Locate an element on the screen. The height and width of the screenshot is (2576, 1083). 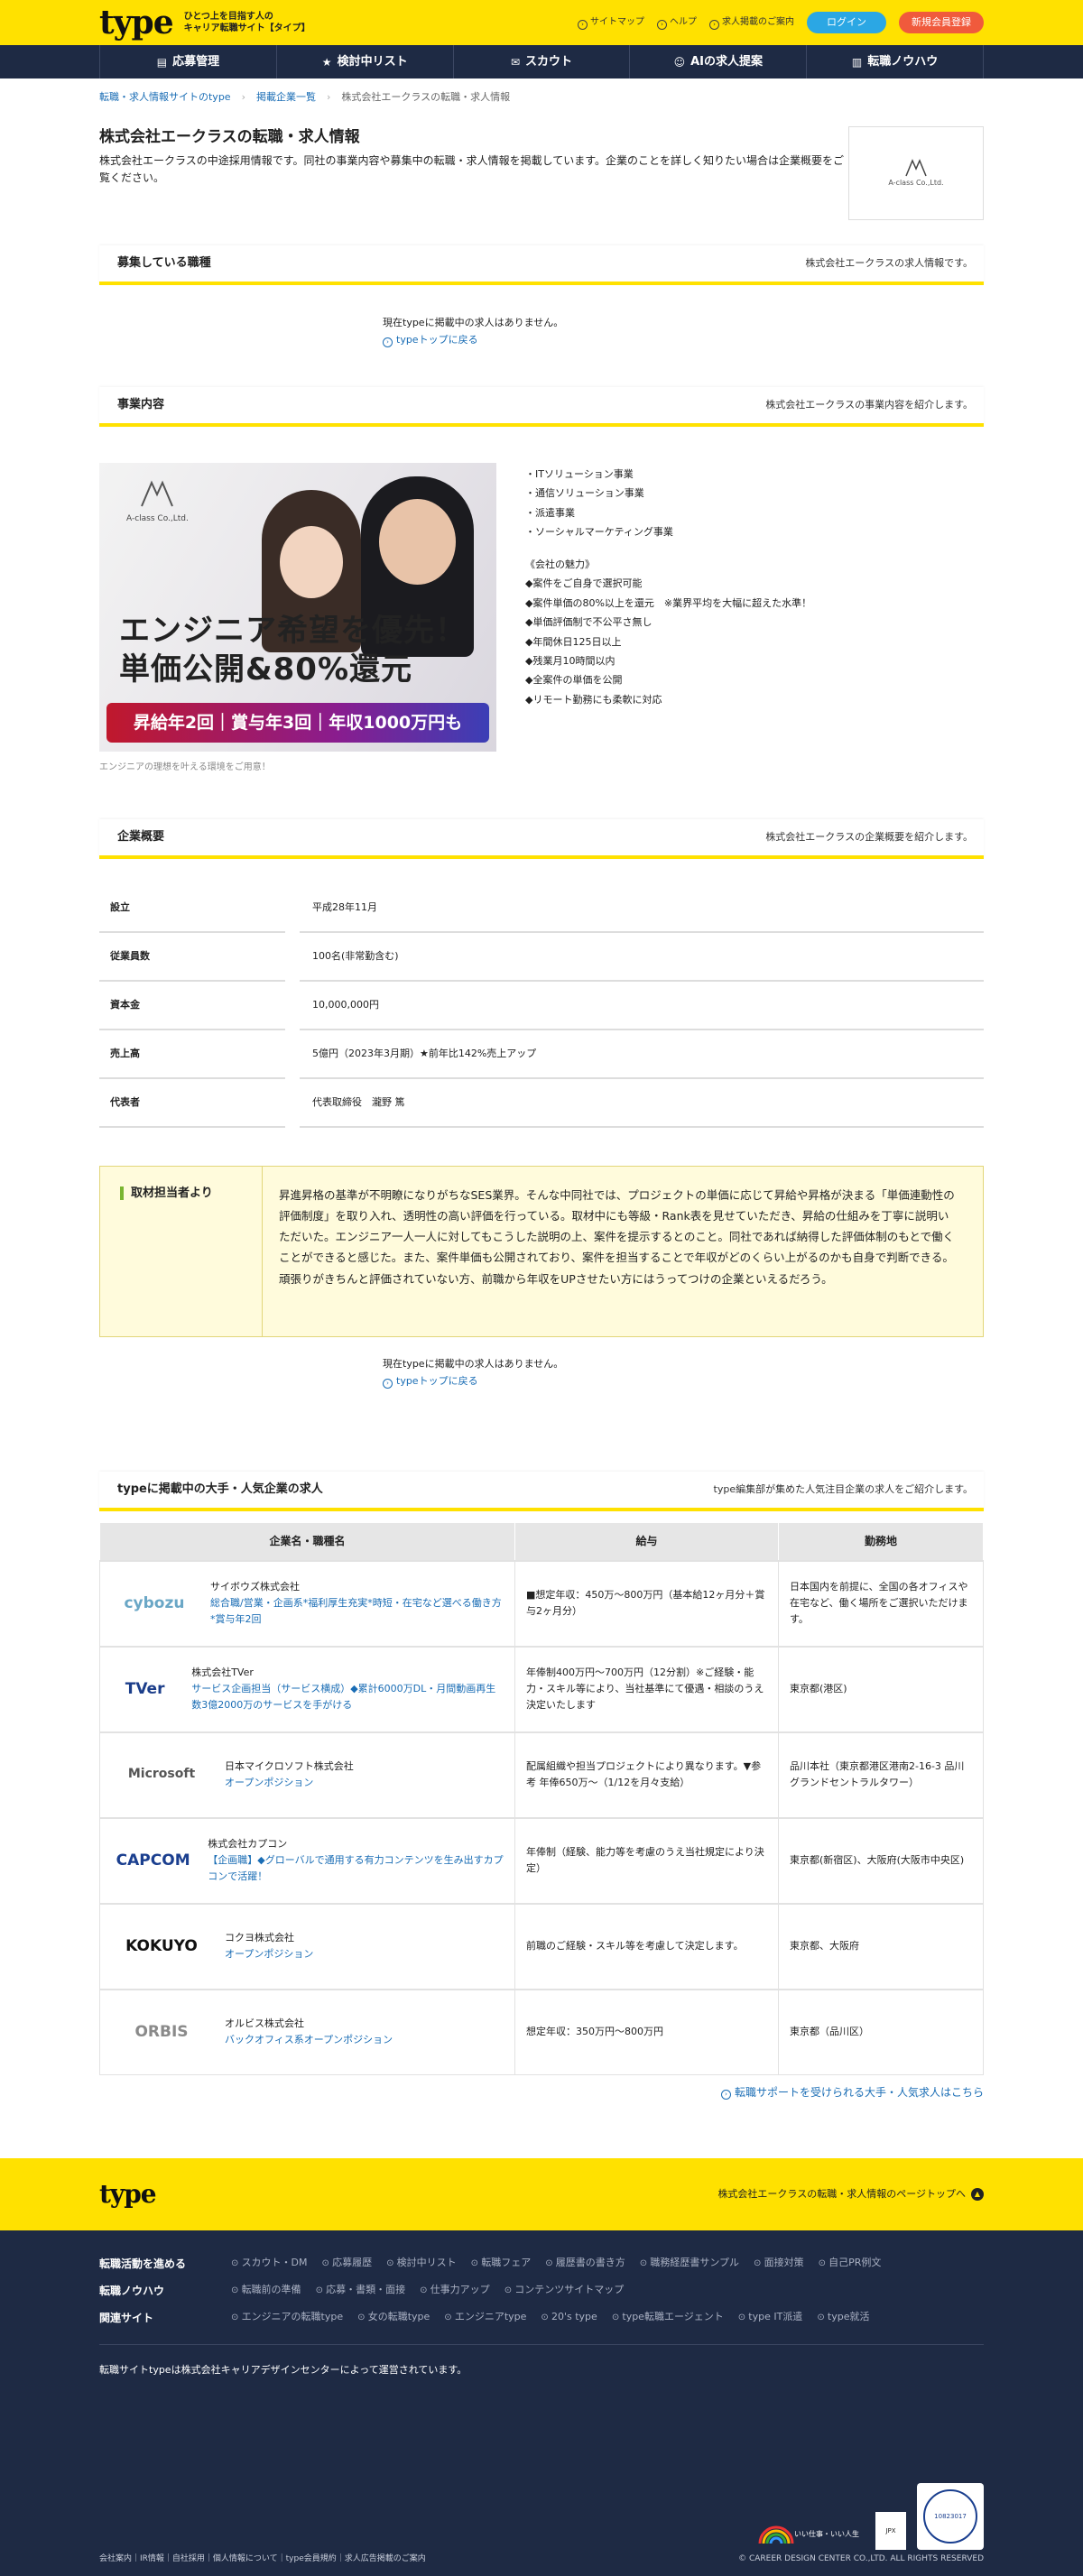
footer-link: type転職エージェント is located at coordinates (667, 2318).